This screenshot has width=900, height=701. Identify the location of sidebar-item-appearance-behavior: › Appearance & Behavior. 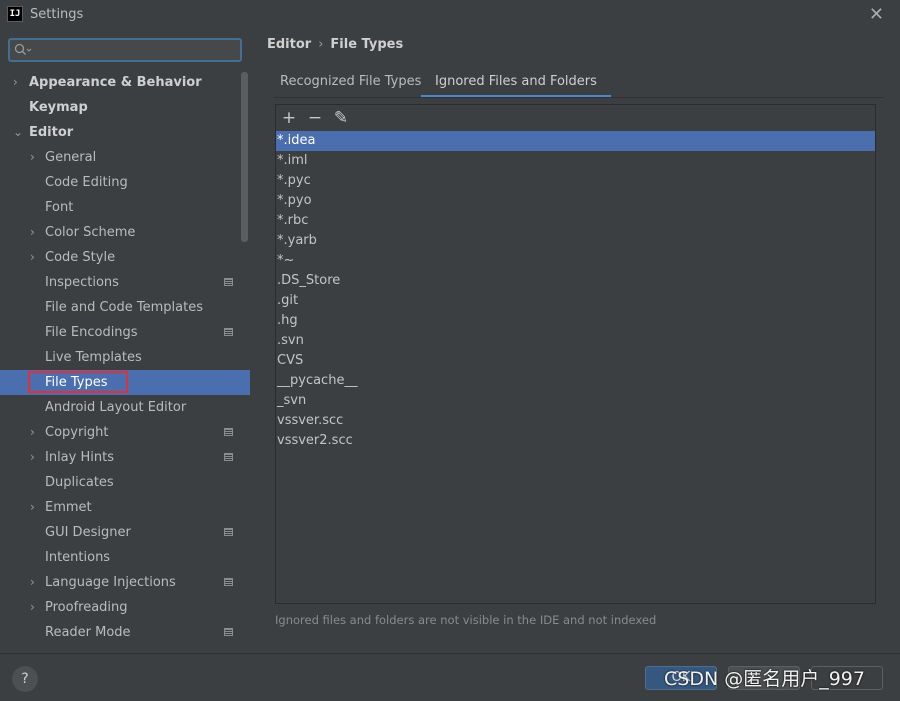
(125, 82).